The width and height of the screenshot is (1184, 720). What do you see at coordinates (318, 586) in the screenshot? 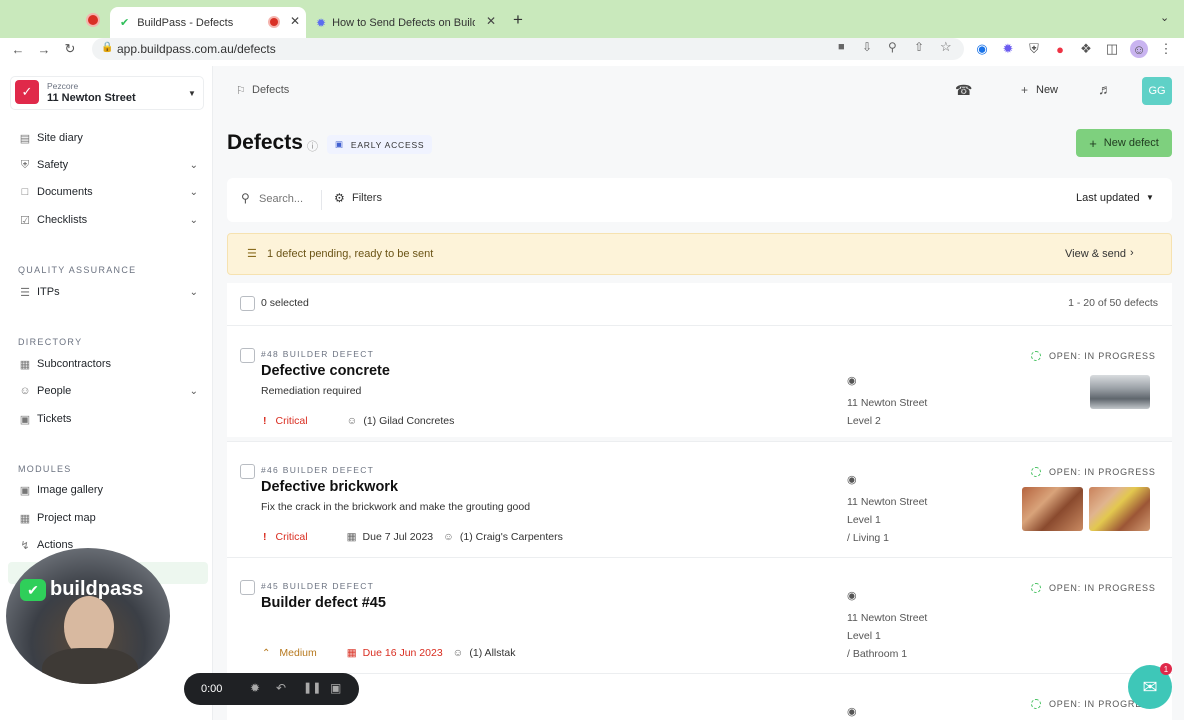
I see `defect-kicker: #45 BUILDER DEFECT` at bounding box center [318, 586].